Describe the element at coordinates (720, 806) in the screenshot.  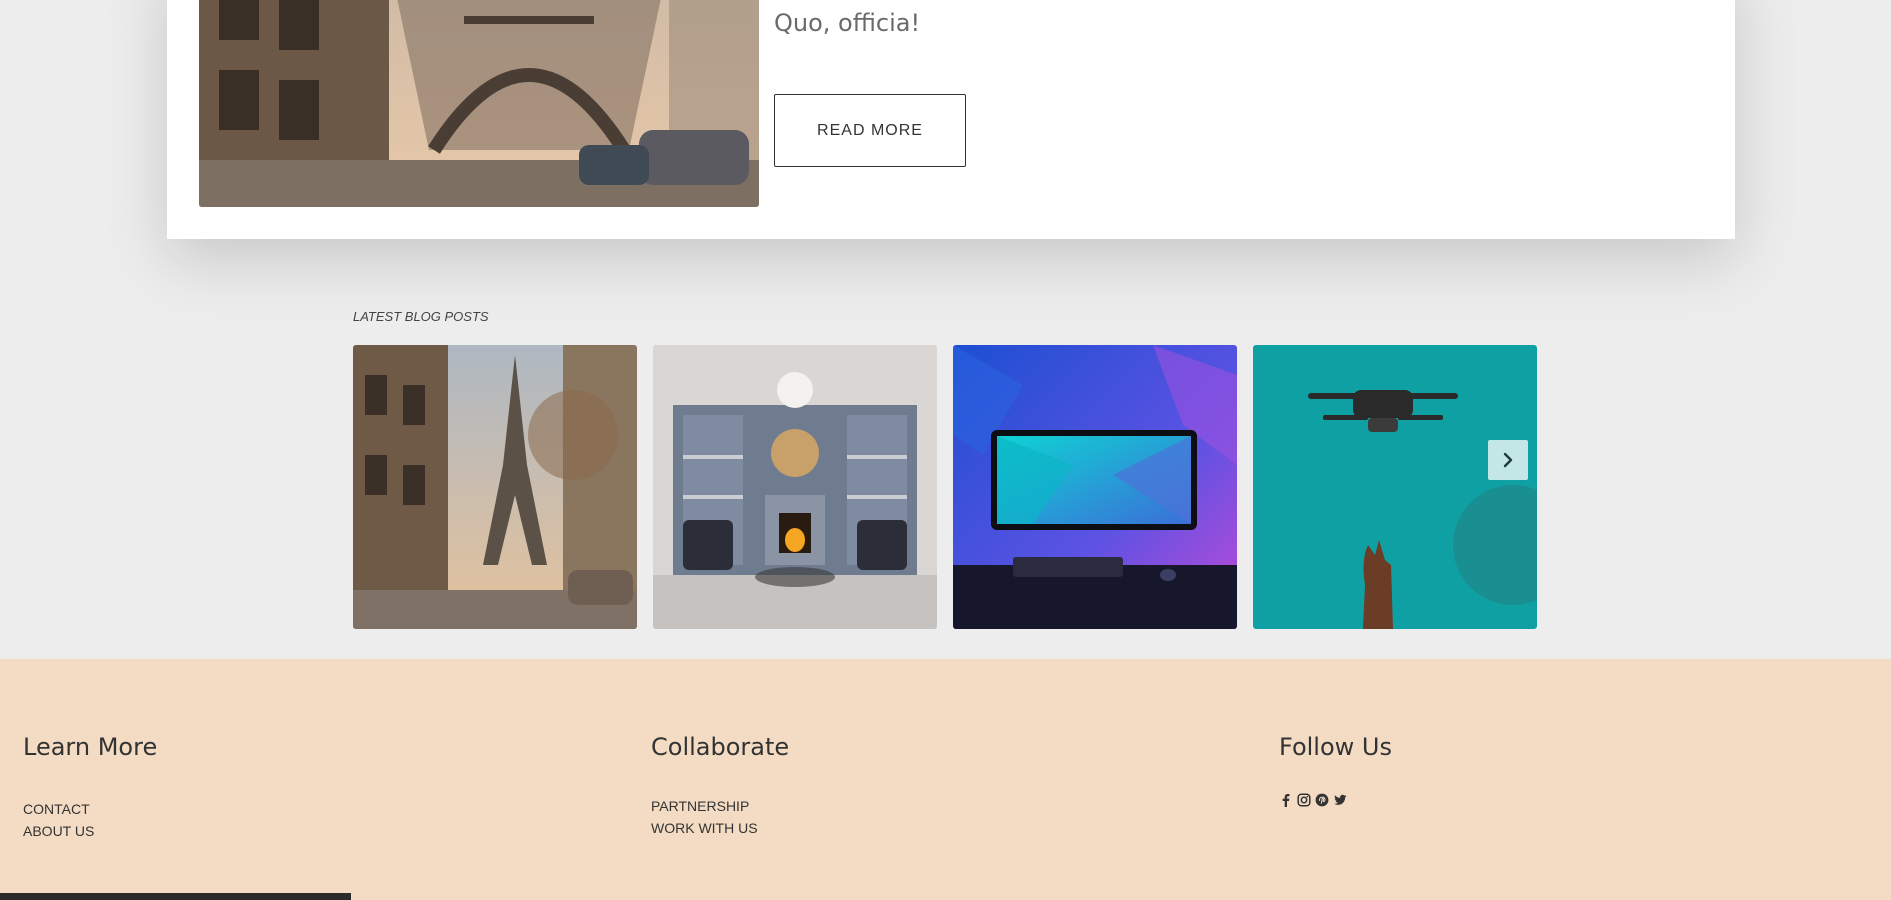
I see `partnership-link: PARTNERSHIP` at that location.